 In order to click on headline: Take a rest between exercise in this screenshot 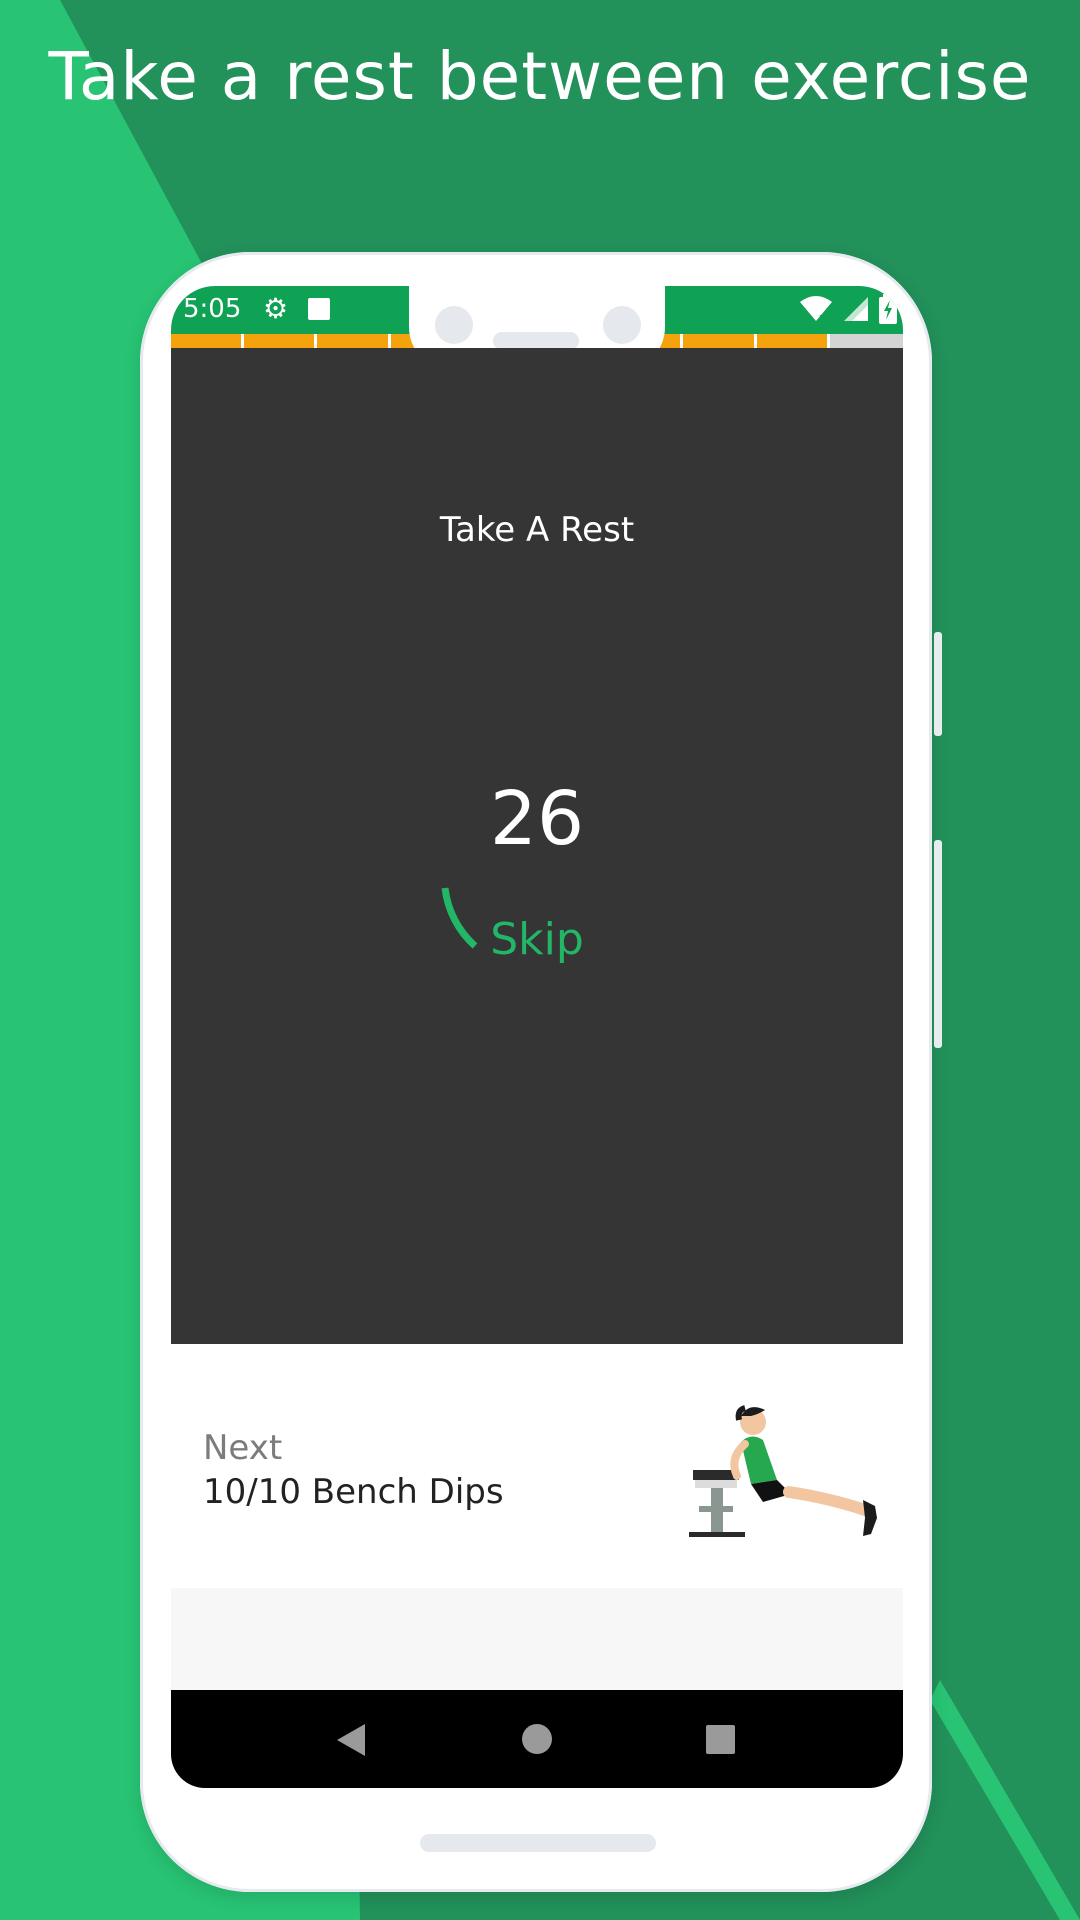, I will do `click(540, 76)`.